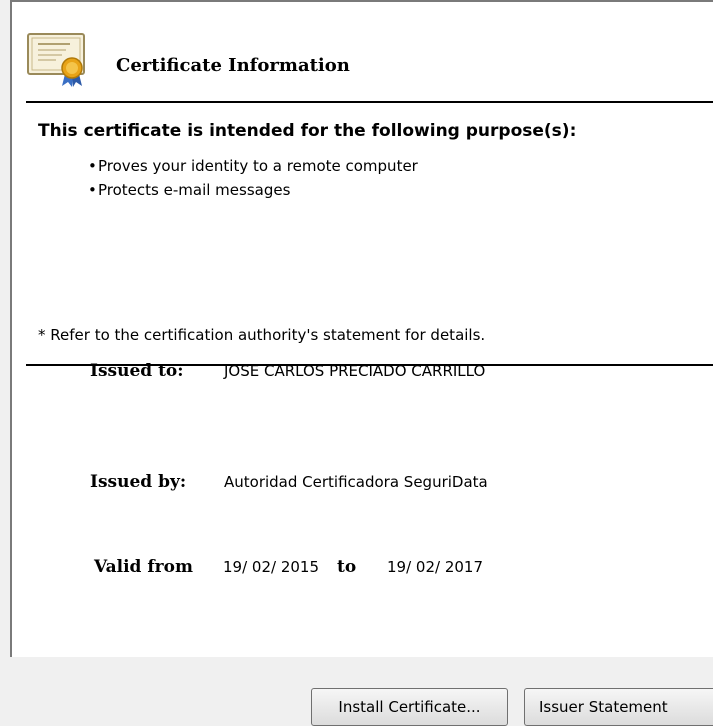 Image resolution: width=713 pixels, height=726 pixels. Describe the element at coordinates (271, 567) in the screenshot. I see `valid-from-value: 19/ 02/ 2015` at that location.